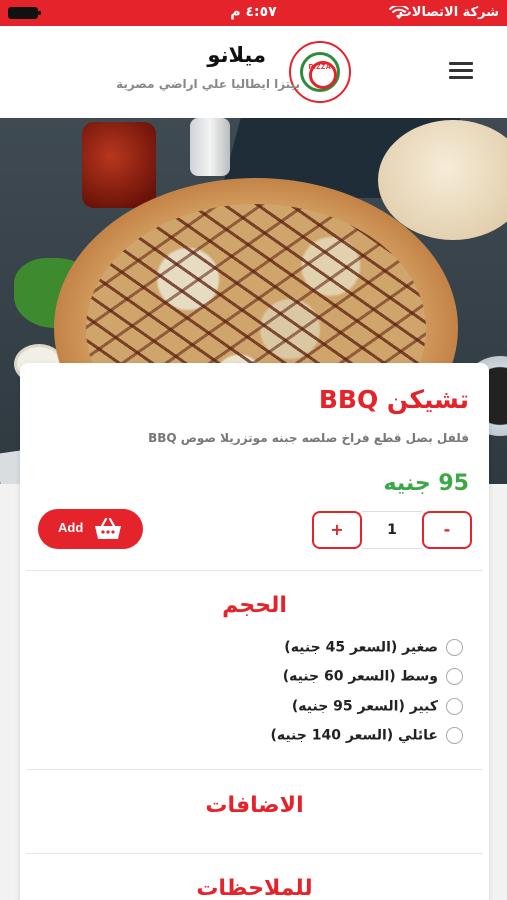 Image resolution: width=507 pixels, height=900 pixels. Describe the element at coordinates (426, 483) in the screenshot. I see `product-price: 95 جنيه` at that location.